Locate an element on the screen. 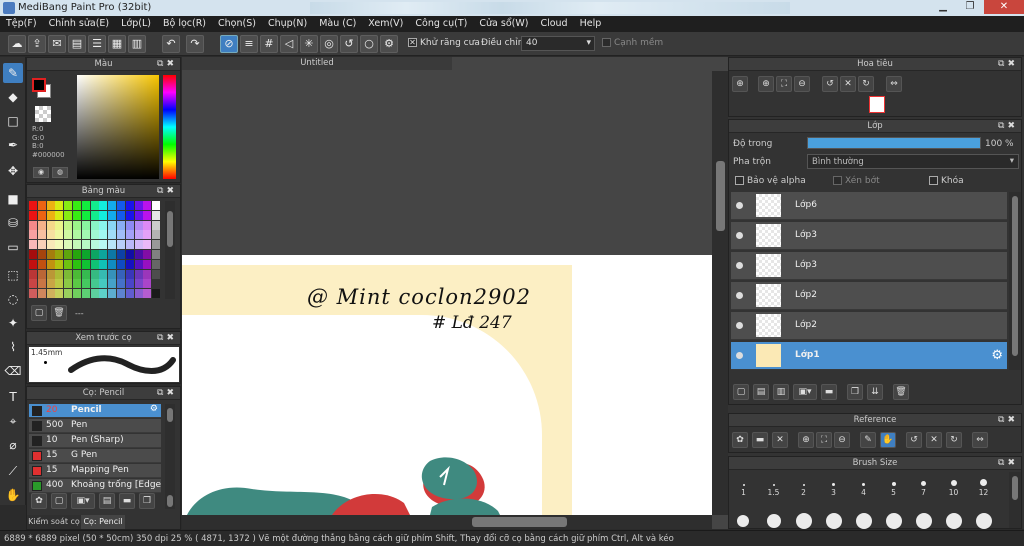 This screenshot has width=1024, height=546. new-8bit-layer-icon: ▥ is located at coordinates (781, 392).